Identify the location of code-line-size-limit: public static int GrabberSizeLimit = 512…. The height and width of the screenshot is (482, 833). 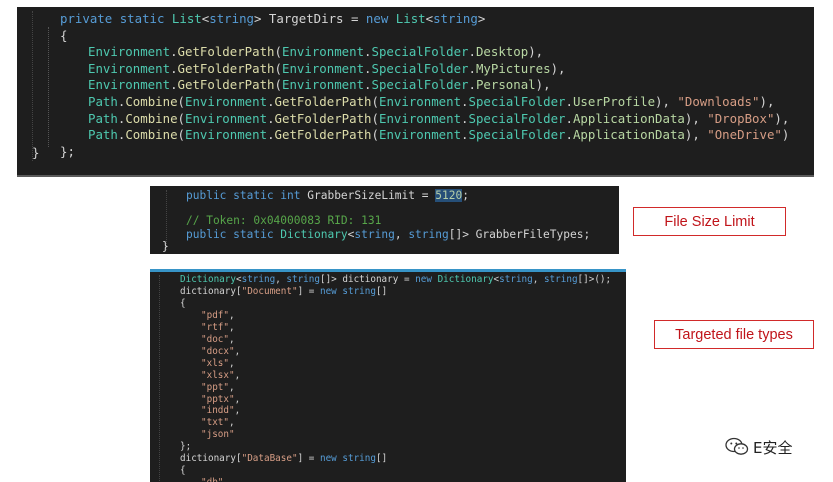
(327, 195).